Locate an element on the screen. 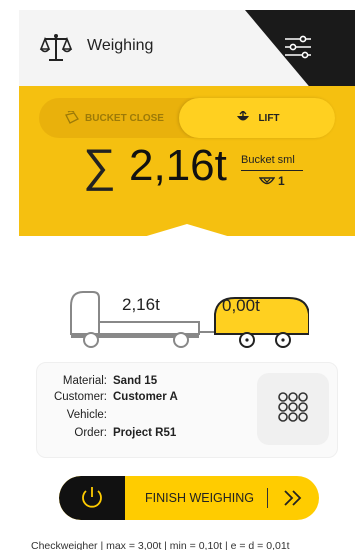 The image size is (355, 550). finish-weighing-bar: FINISH WEIGHING is located at coordinates (189, 498).